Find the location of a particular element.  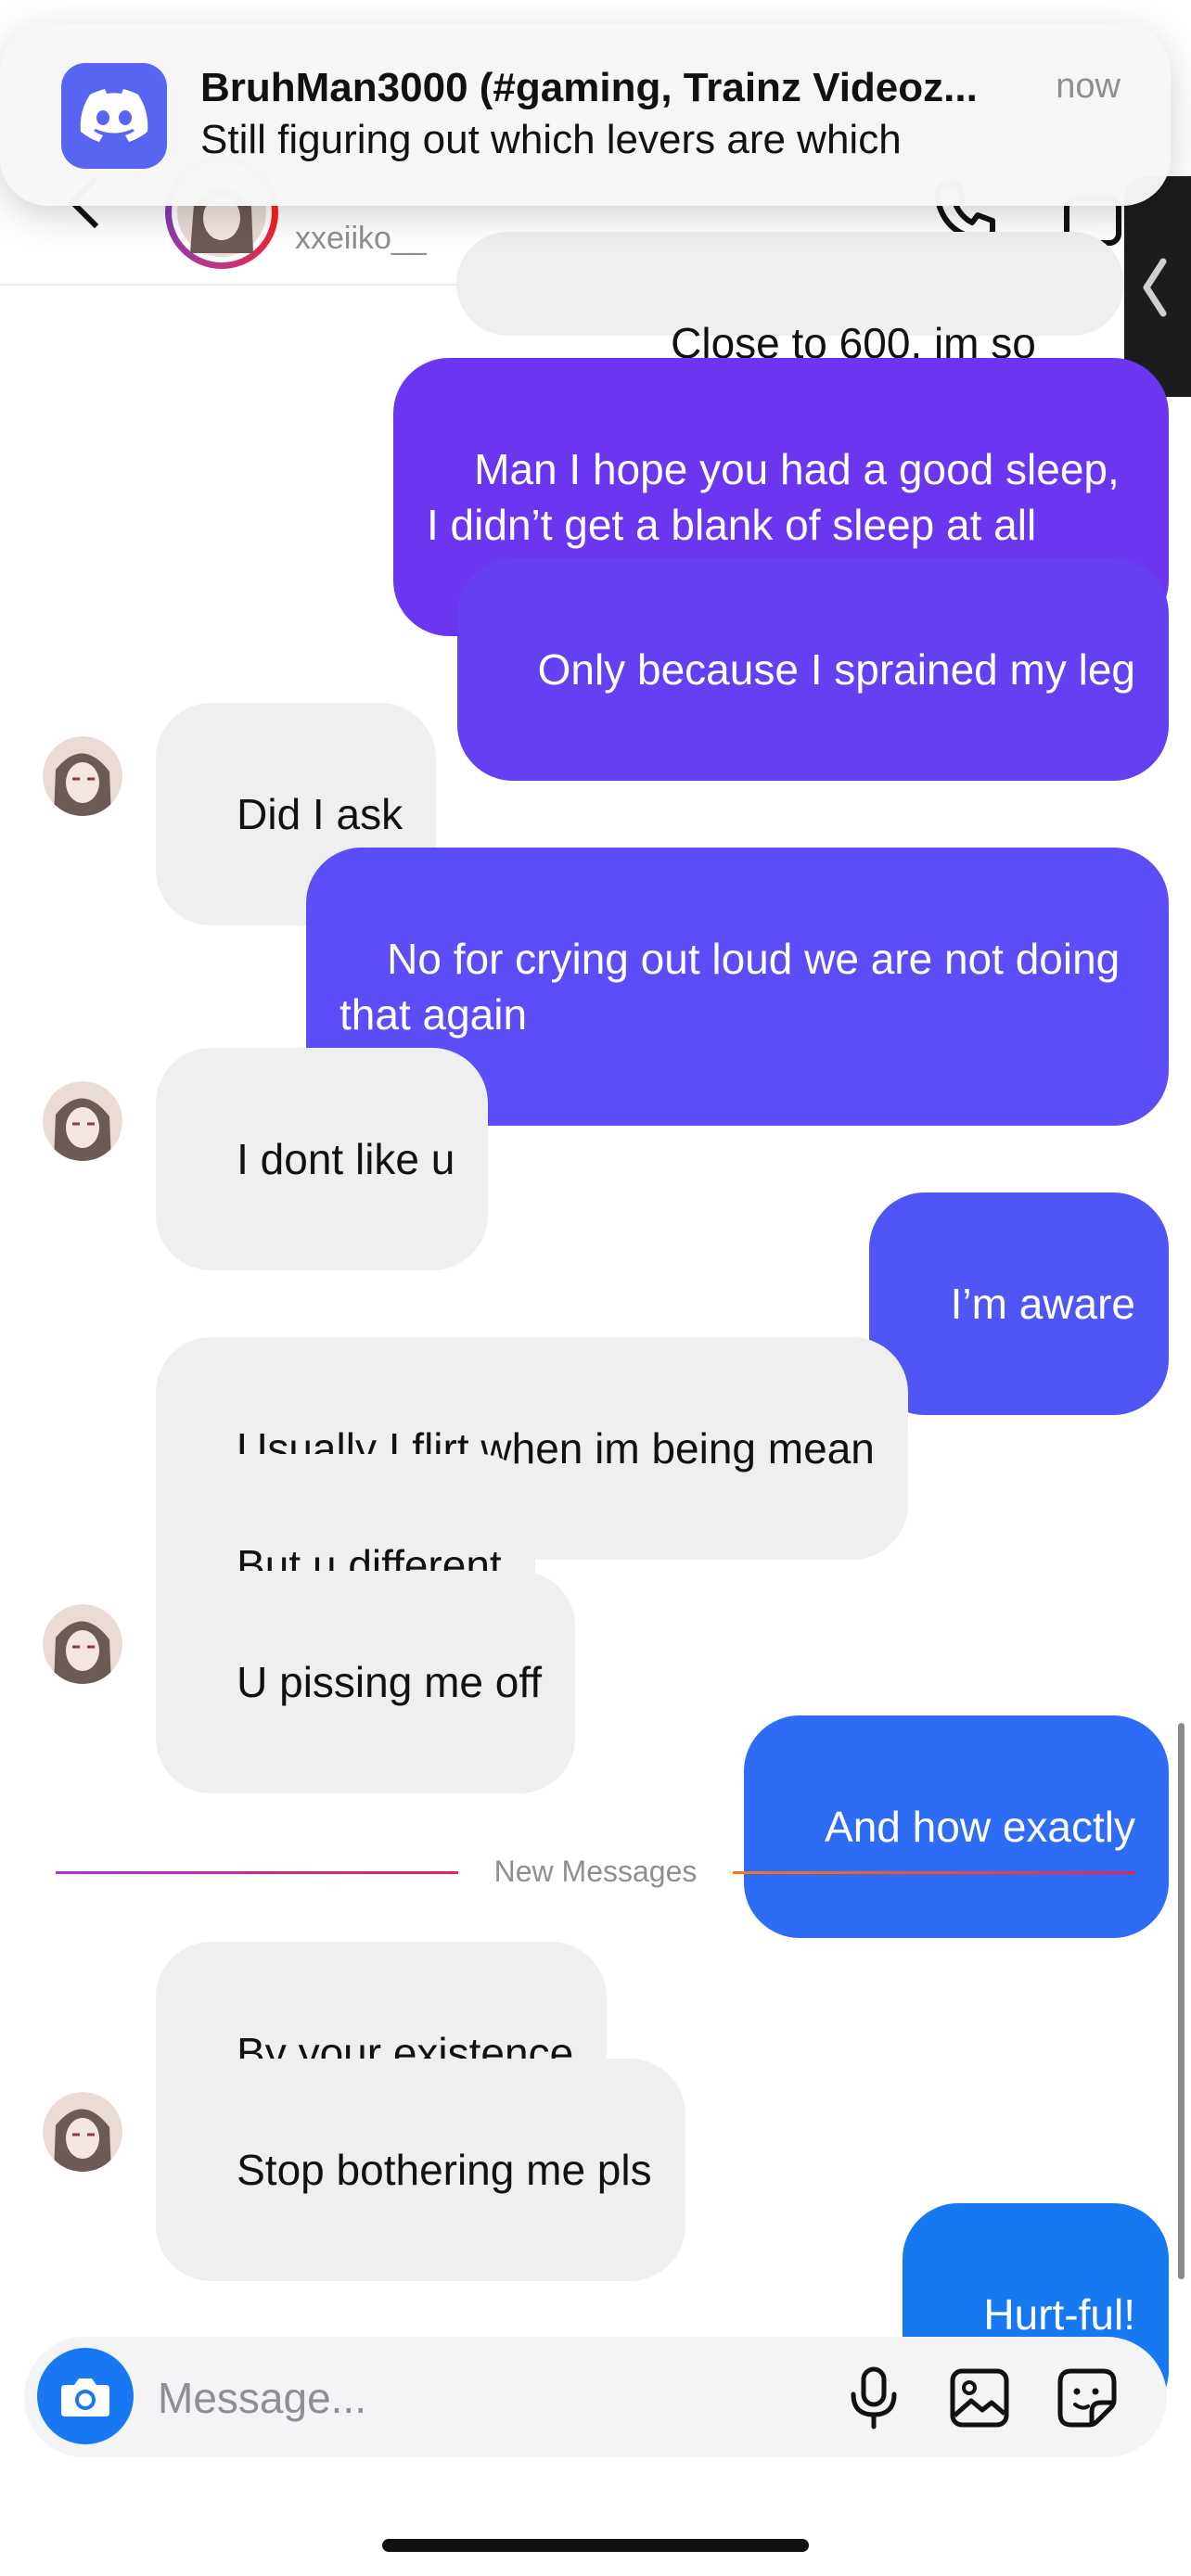

microphone-icon is located at coordinates (873, 2398).